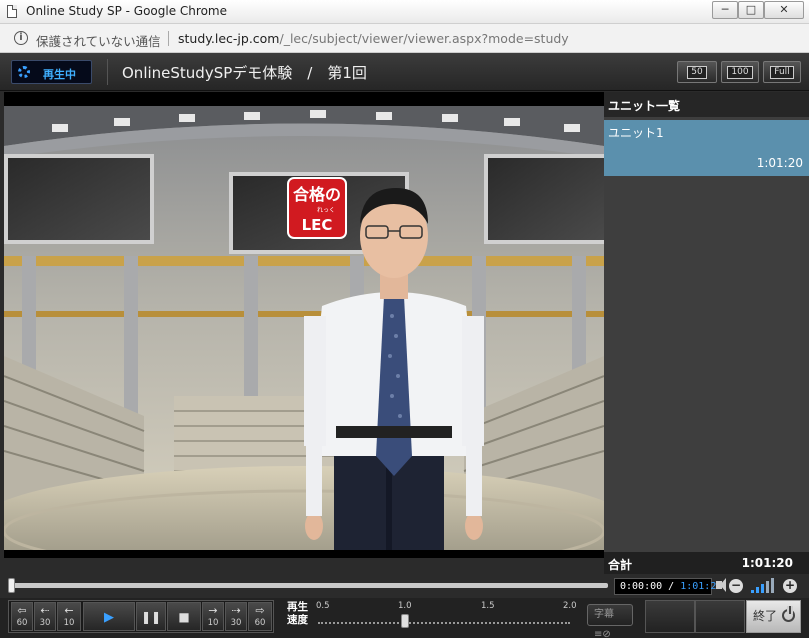 The width and height of the screenshot is (809, 638). Describe the element at coordinates (236, 623) in the screenshot. I see `forward-30-label: 30` at that location.